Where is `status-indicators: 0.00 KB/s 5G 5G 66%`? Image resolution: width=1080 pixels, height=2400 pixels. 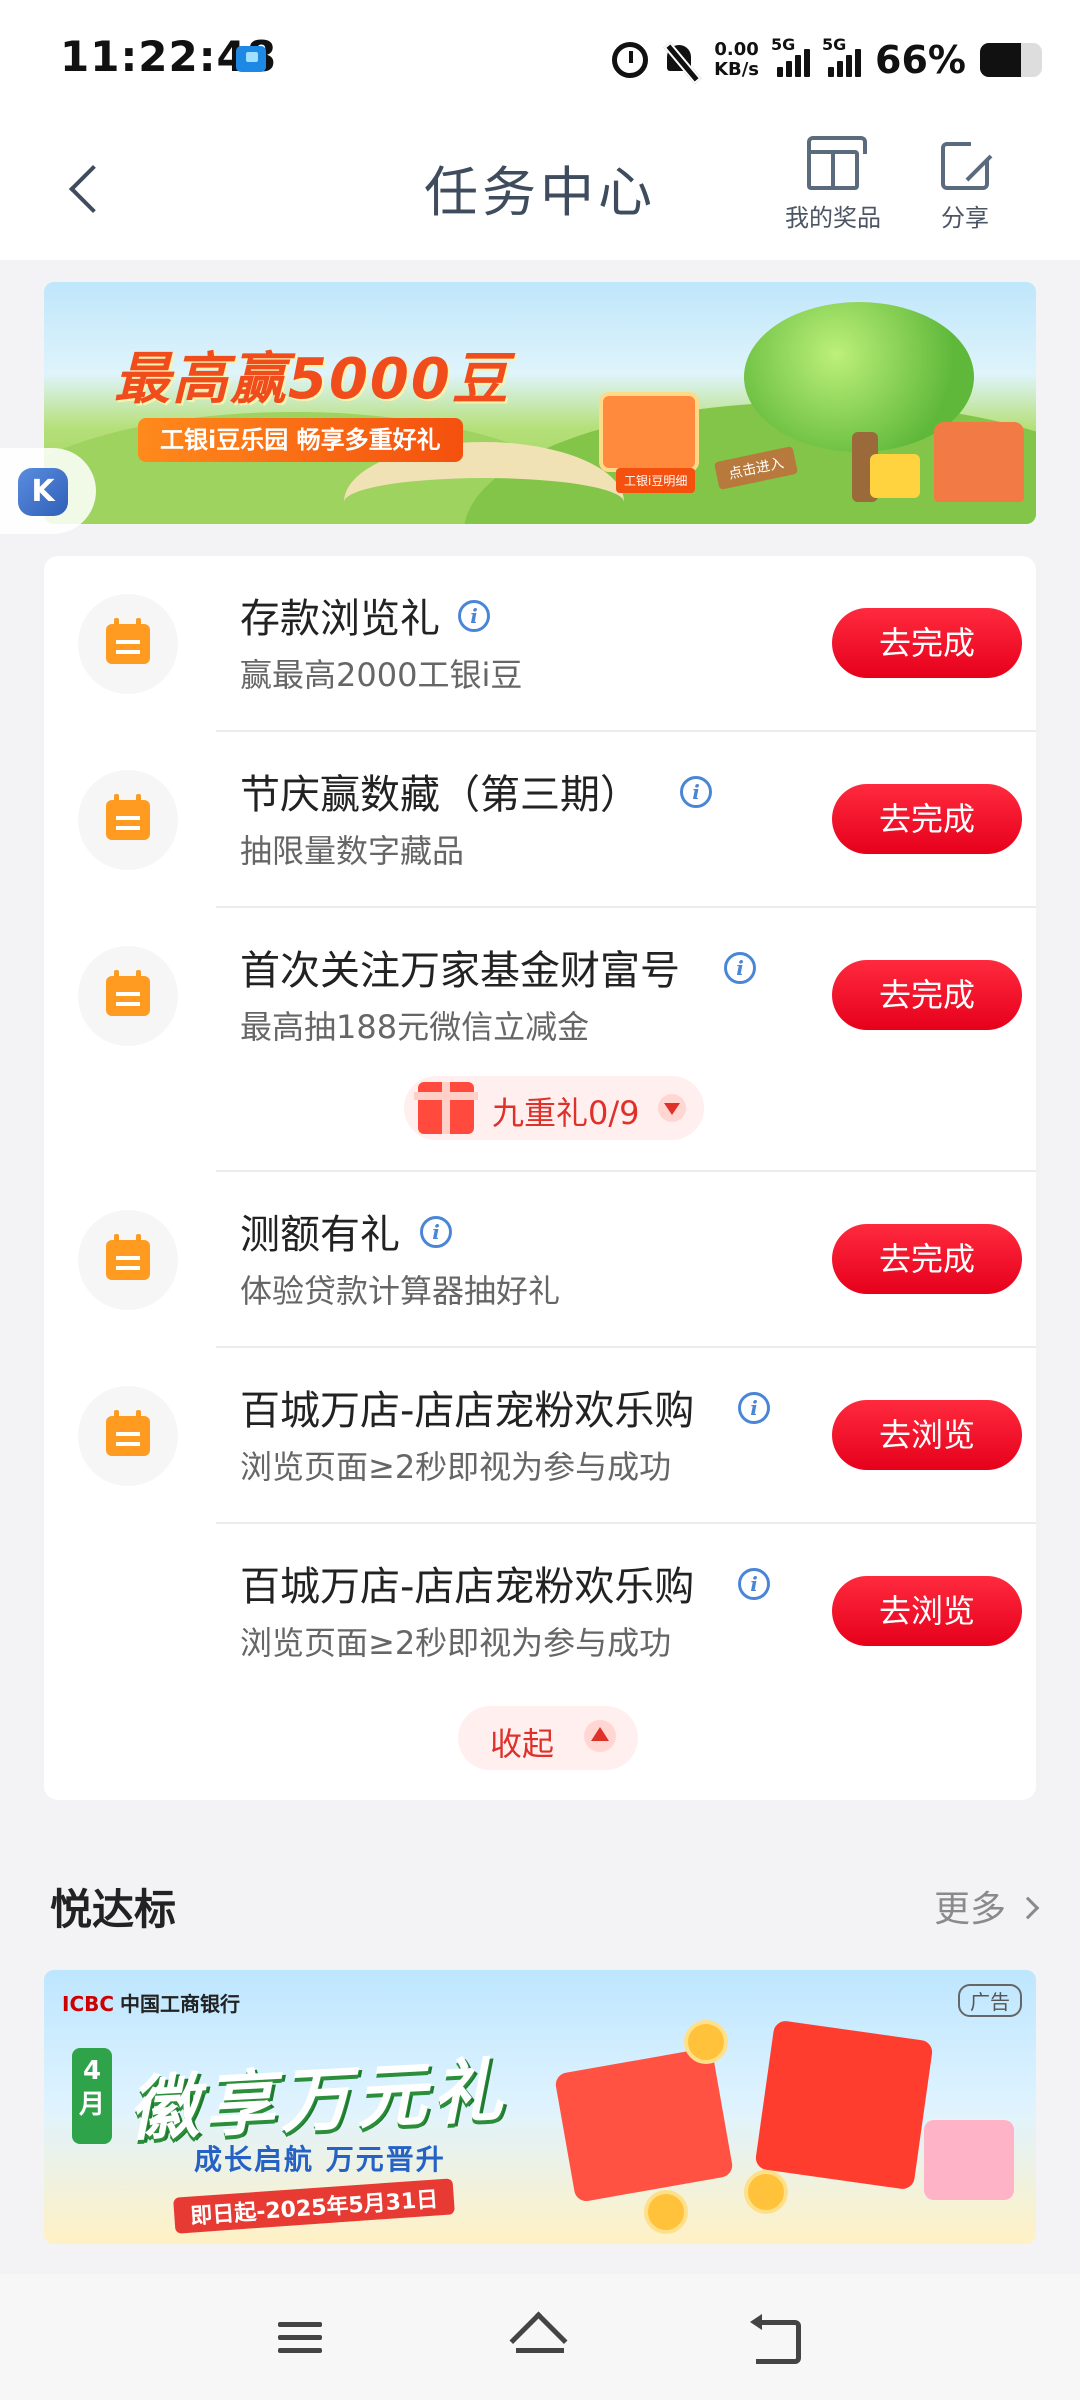 status-indicators: 0.00 KB/s 5G 5G 66% is located at coordinates (827, 60).